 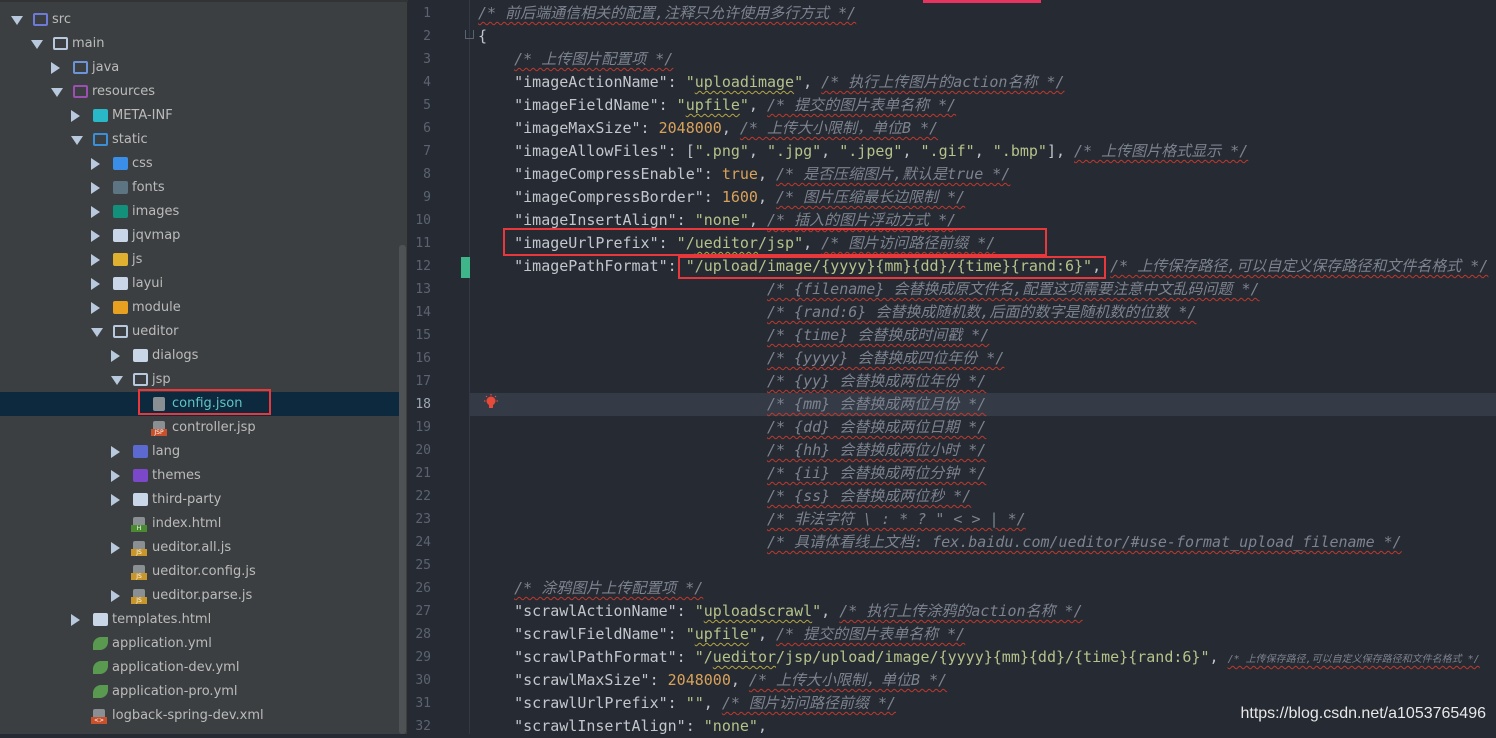 What do you see at coordinates (200, 524) in the screenshot?
I see `tree-item-index-html: Hindex.html` at bounding box center [200, 524].